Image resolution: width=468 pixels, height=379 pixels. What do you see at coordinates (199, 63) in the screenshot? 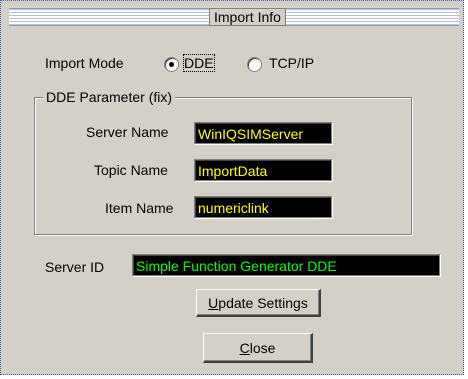
I see `radio-dde-label: DDE` at bounding box center [199, 63].